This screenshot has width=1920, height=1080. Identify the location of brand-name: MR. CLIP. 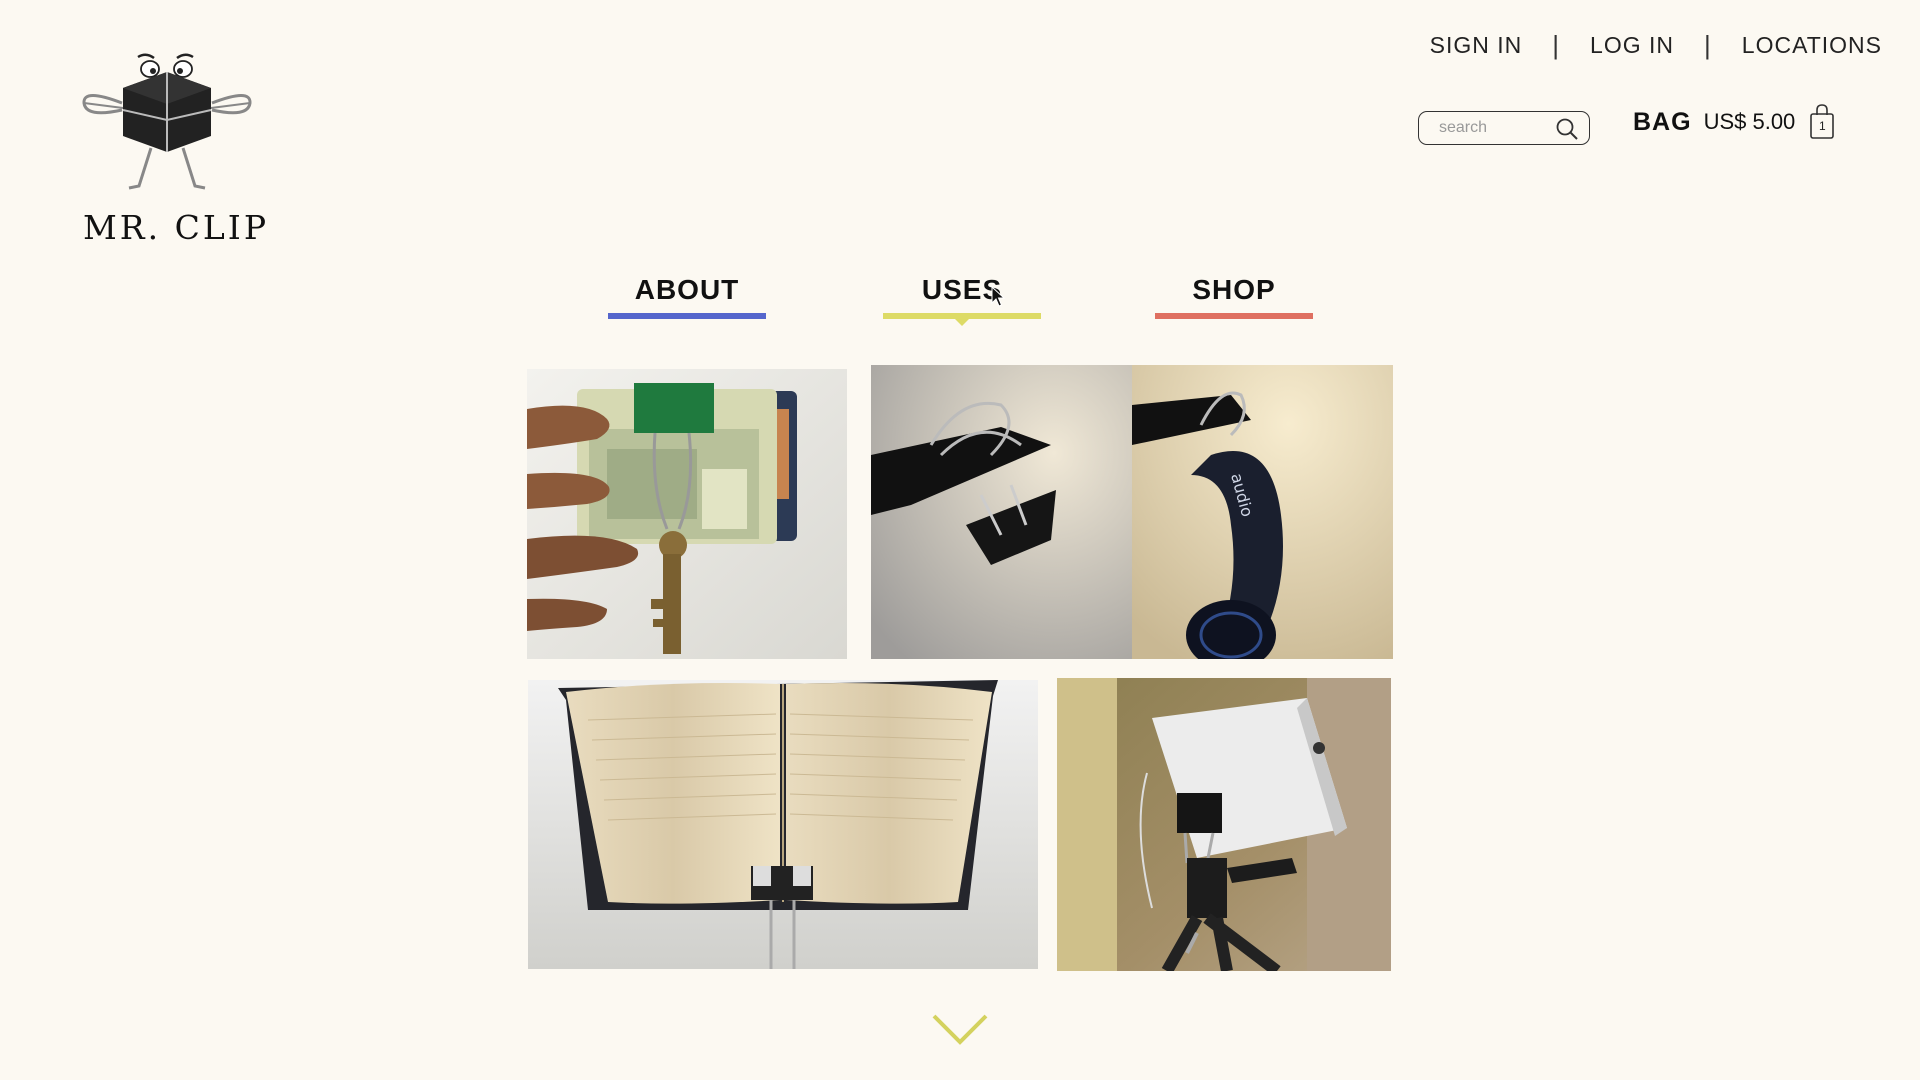
(176, 227).